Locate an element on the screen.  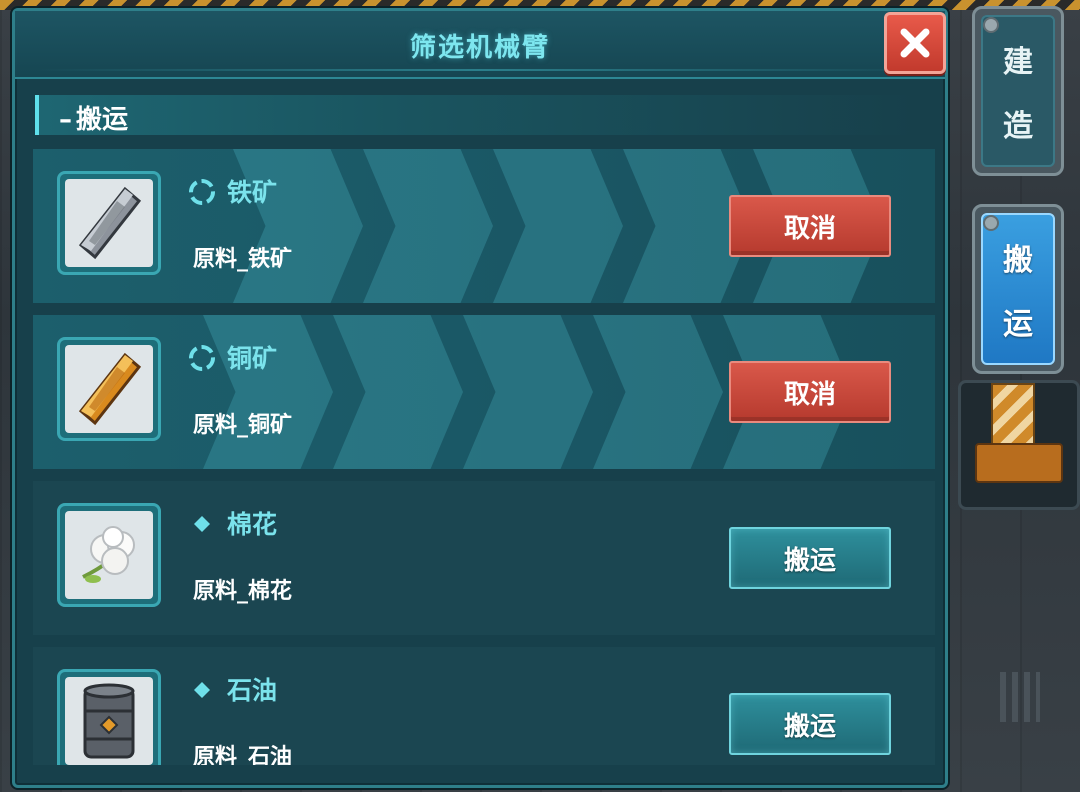
item-desc: 原料_石油 is located at coordinates (243, 755).